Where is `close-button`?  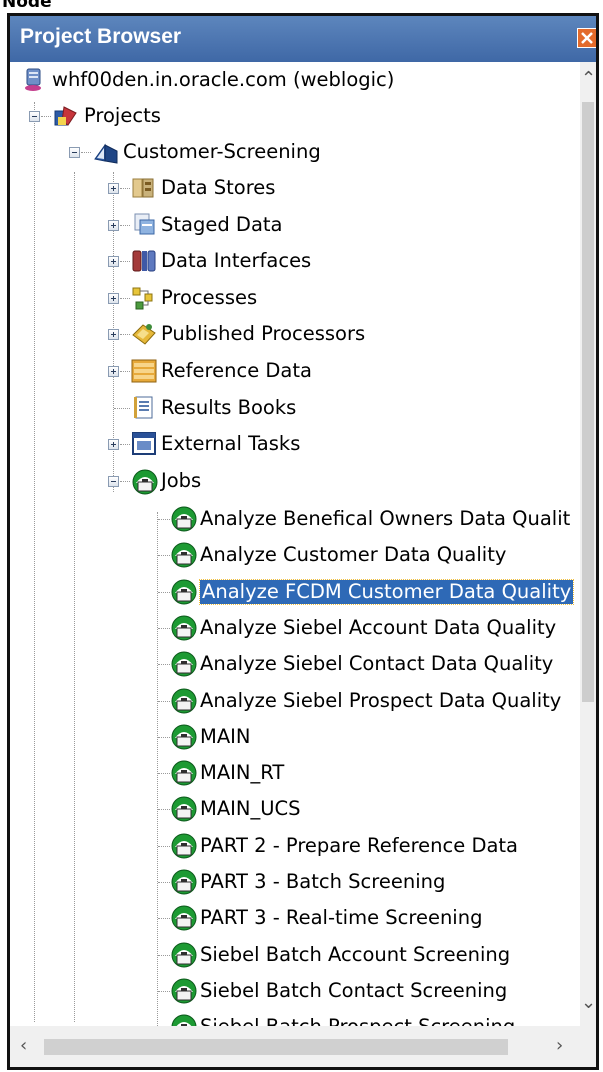 close-button is located at coordinates (586, 38).